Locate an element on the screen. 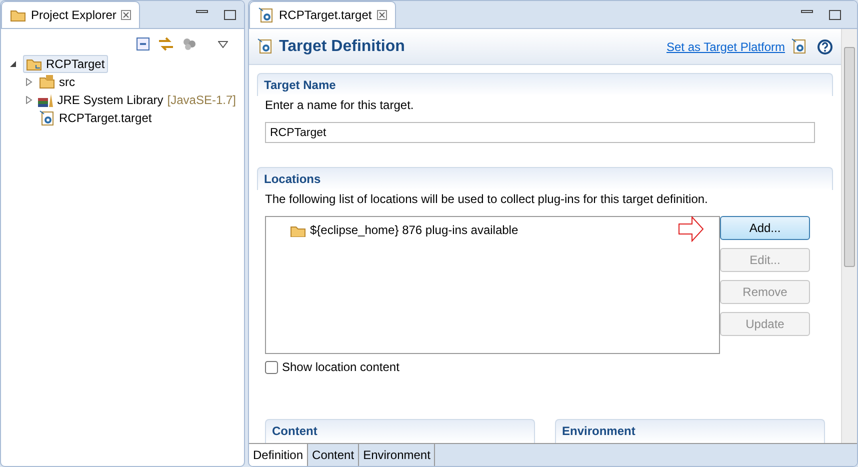  form-title: Target Definition is located at coordinates (342, 46).